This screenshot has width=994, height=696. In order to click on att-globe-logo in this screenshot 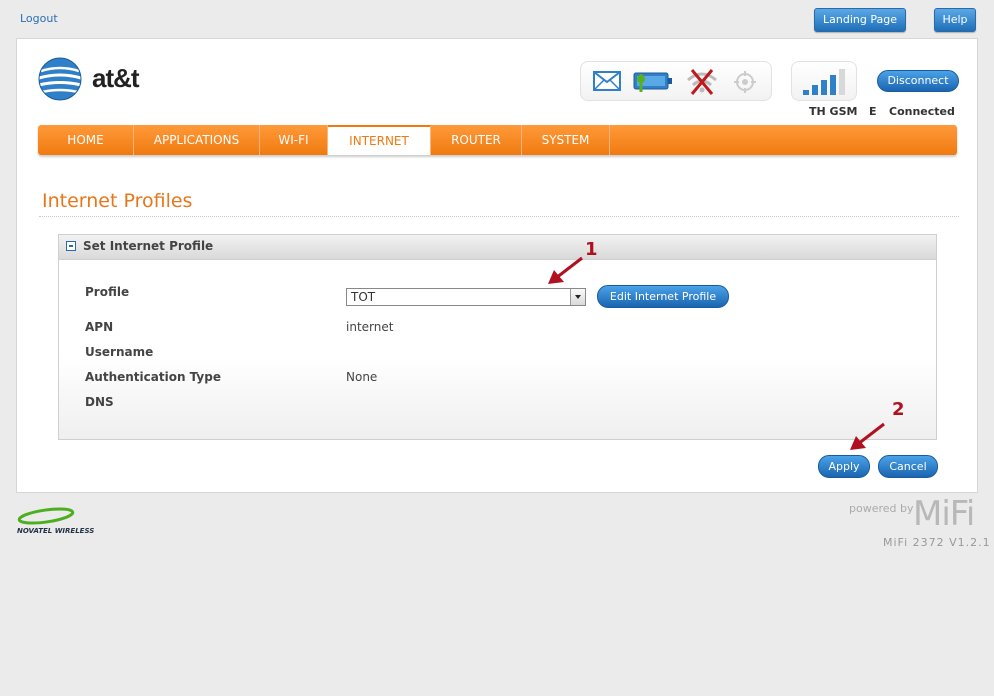, I will do `click(60, 79)`.